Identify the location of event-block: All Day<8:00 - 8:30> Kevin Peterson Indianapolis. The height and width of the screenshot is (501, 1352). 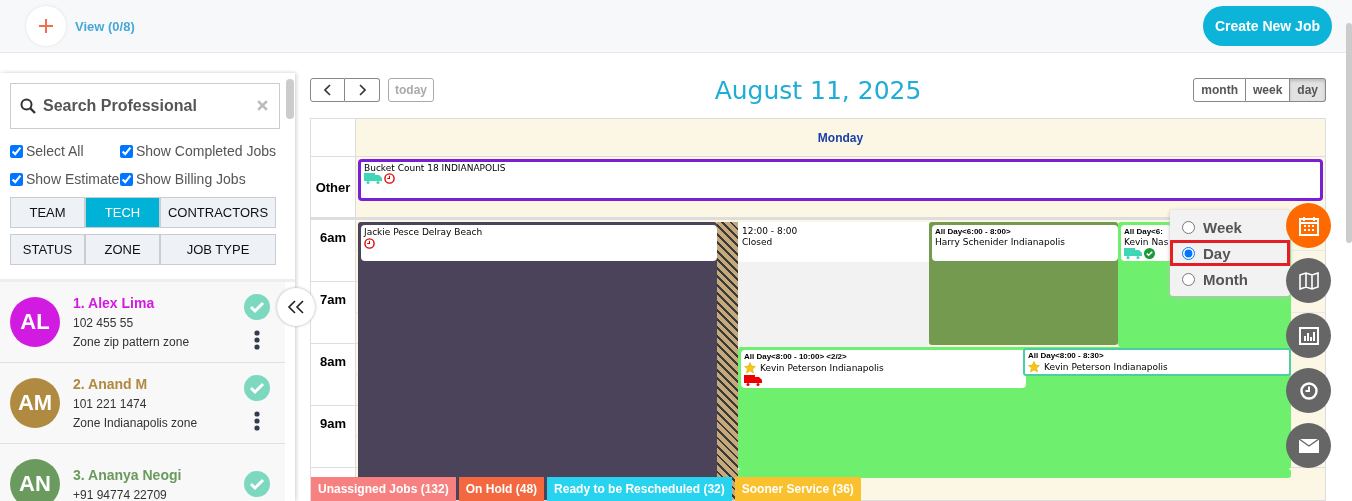
(1157, 362).